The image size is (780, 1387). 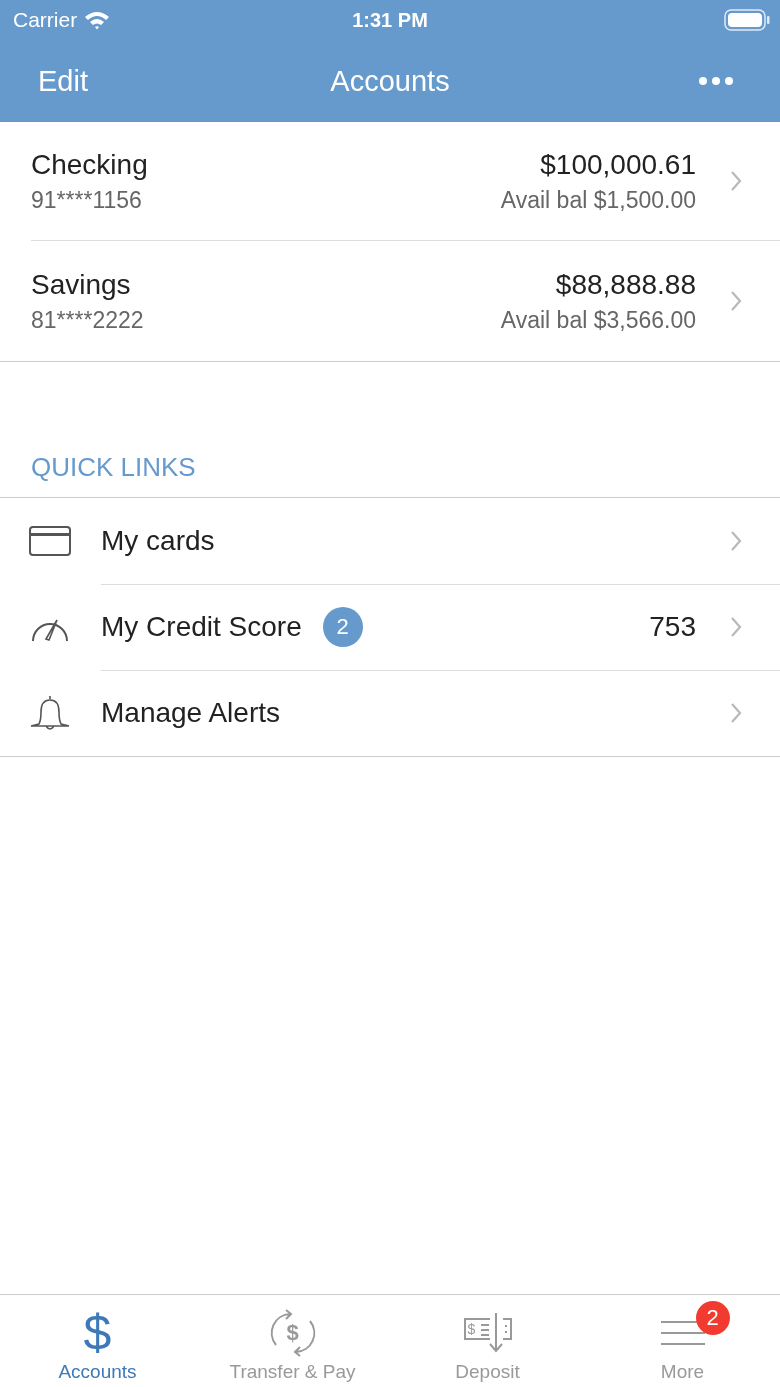 I want to click on tab-bar-item: 2 More, so click(x=682, y=1341).